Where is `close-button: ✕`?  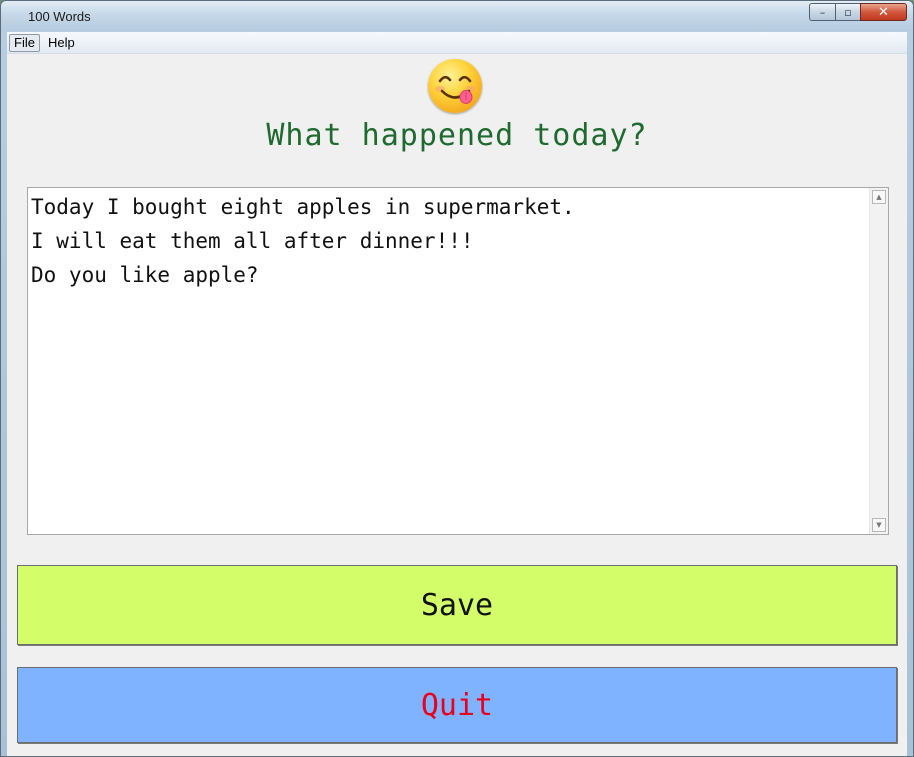 close-button: ✕ is located at coordinates (883, 12).